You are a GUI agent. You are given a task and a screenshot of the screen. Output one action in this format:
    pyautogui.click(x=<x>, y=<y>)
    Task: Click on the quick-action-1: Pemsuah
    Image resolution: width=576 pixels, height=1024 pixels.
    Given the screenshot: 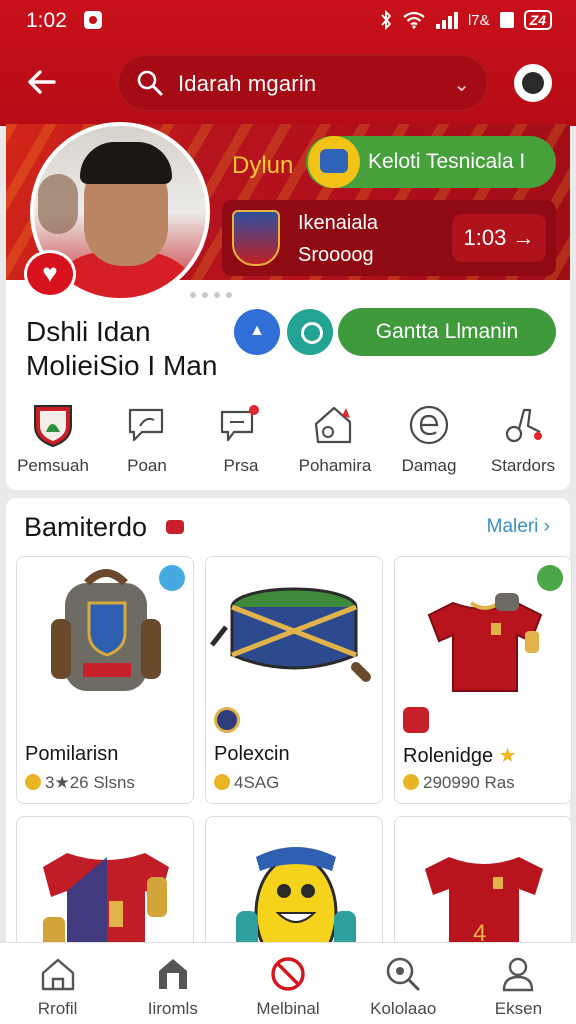 What is the action you would take?
    pyautogui.click(x=53, y=438)
    